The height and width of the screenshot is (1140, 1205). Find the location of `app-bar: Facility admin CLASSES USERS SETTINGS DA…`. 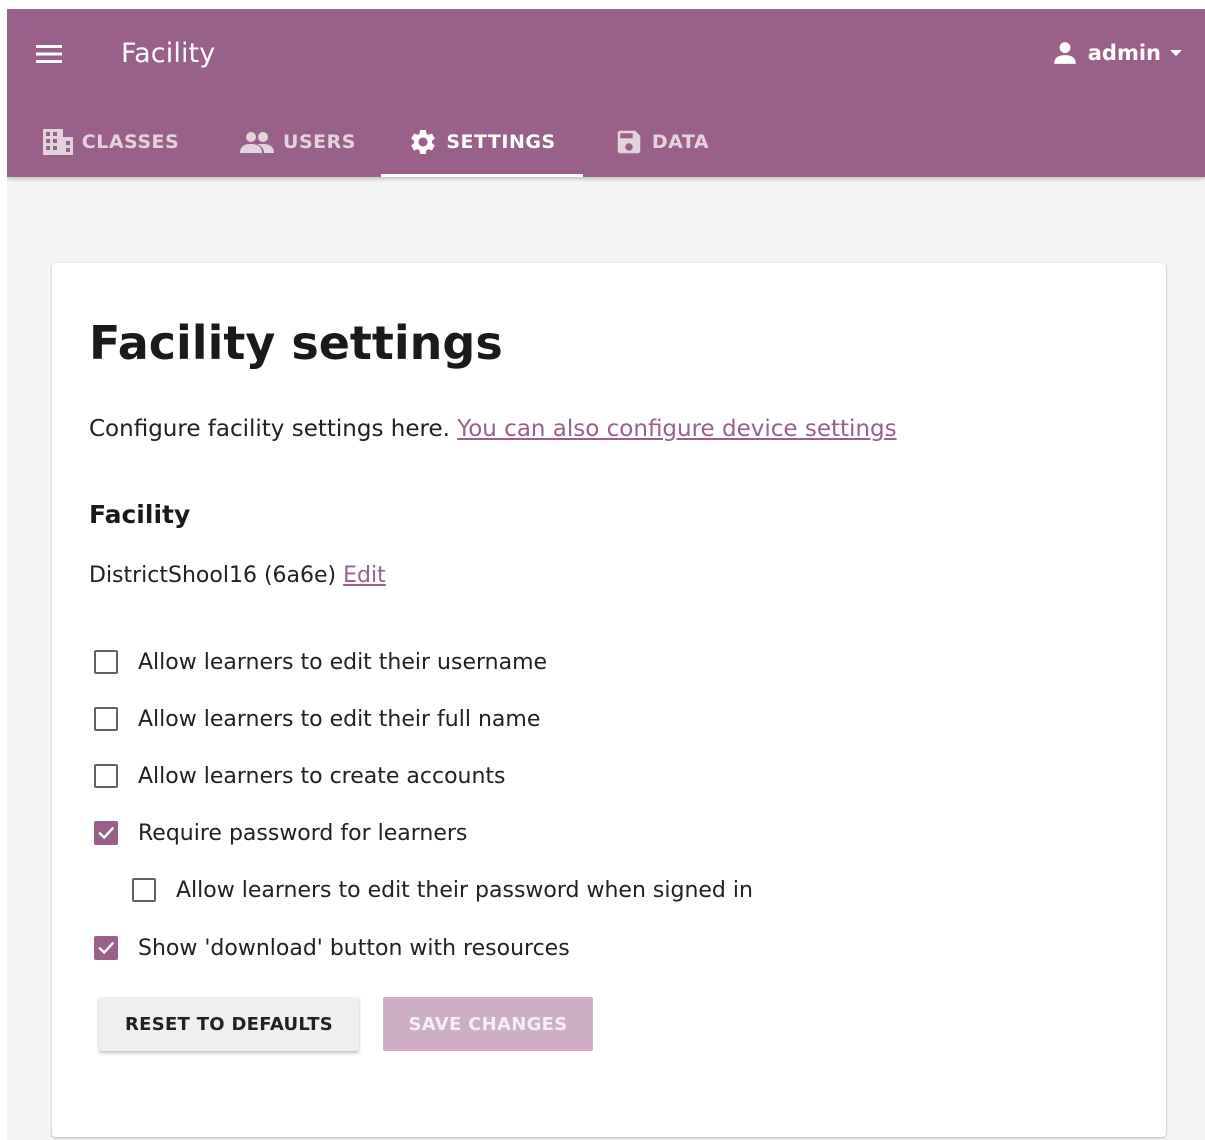

app-bar: Facility admin CLASSES USERS SETTINGS DA… is located at coordinates (606, 93).